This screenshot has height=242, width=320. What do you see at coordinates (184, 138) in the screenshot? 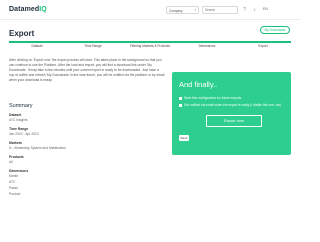
I see `back-button: Back` at bounding box center [184, 138].